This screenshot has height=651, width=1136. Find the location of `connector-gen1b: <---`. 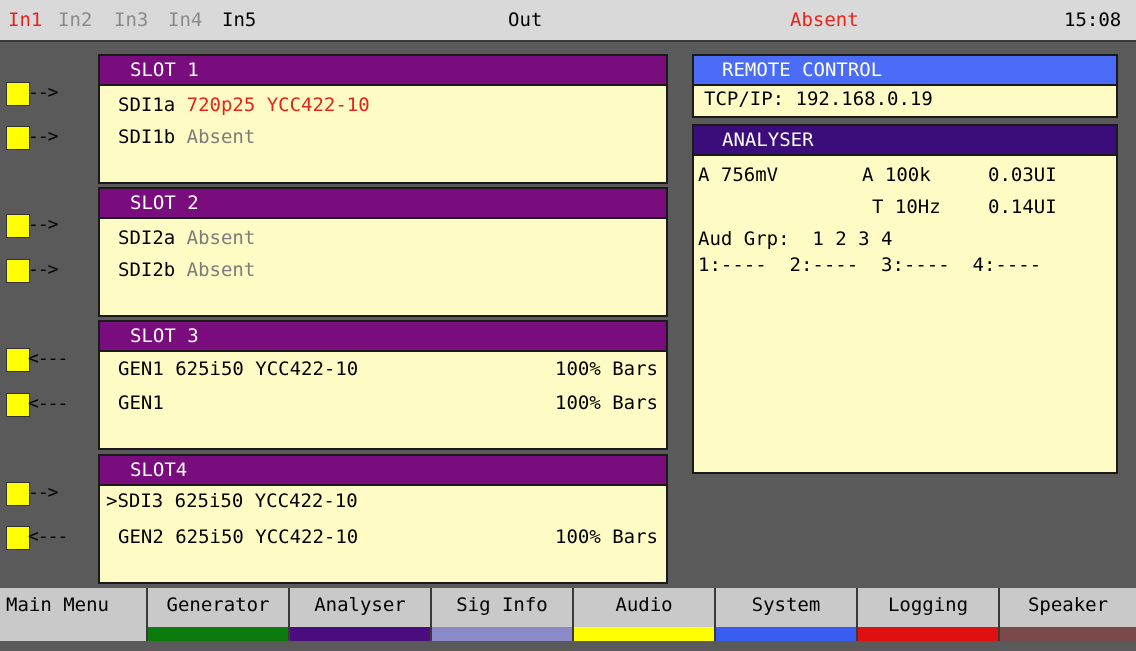

connector-gen1b: <--- is located at coordinates (50, 405).